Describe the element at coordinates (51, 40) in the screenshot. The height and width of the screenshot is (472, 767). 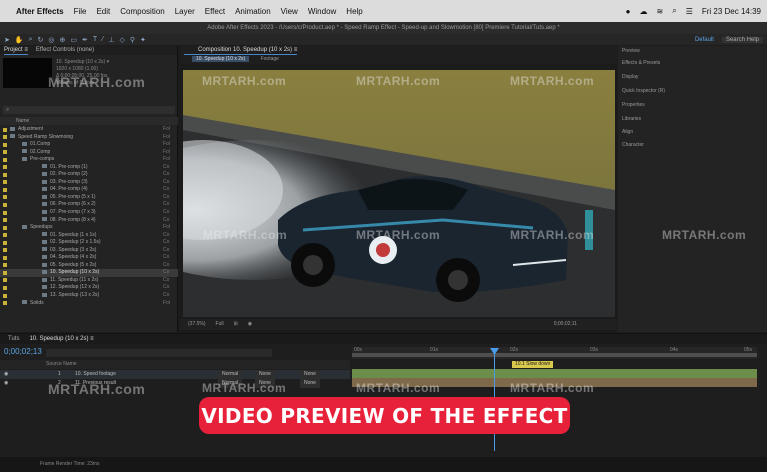
I see `camera-tool-icon: ◎` at that location.